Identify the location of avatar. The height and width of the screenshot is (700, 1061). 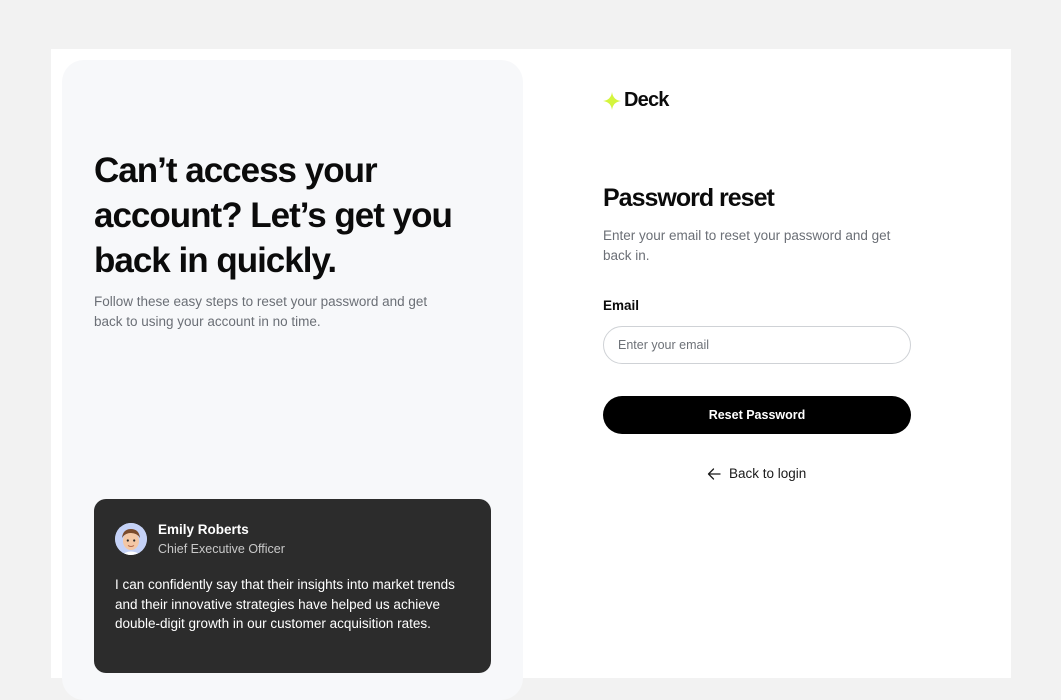
(131, 539).